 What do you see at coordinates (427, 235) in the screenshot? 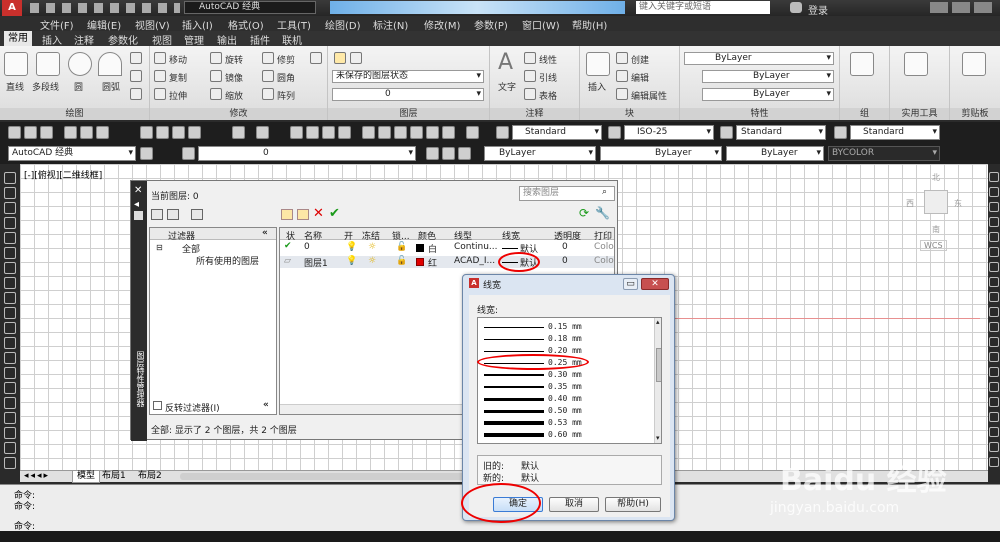
I see `col-color: 颜色` at bounding box center [427, 235].